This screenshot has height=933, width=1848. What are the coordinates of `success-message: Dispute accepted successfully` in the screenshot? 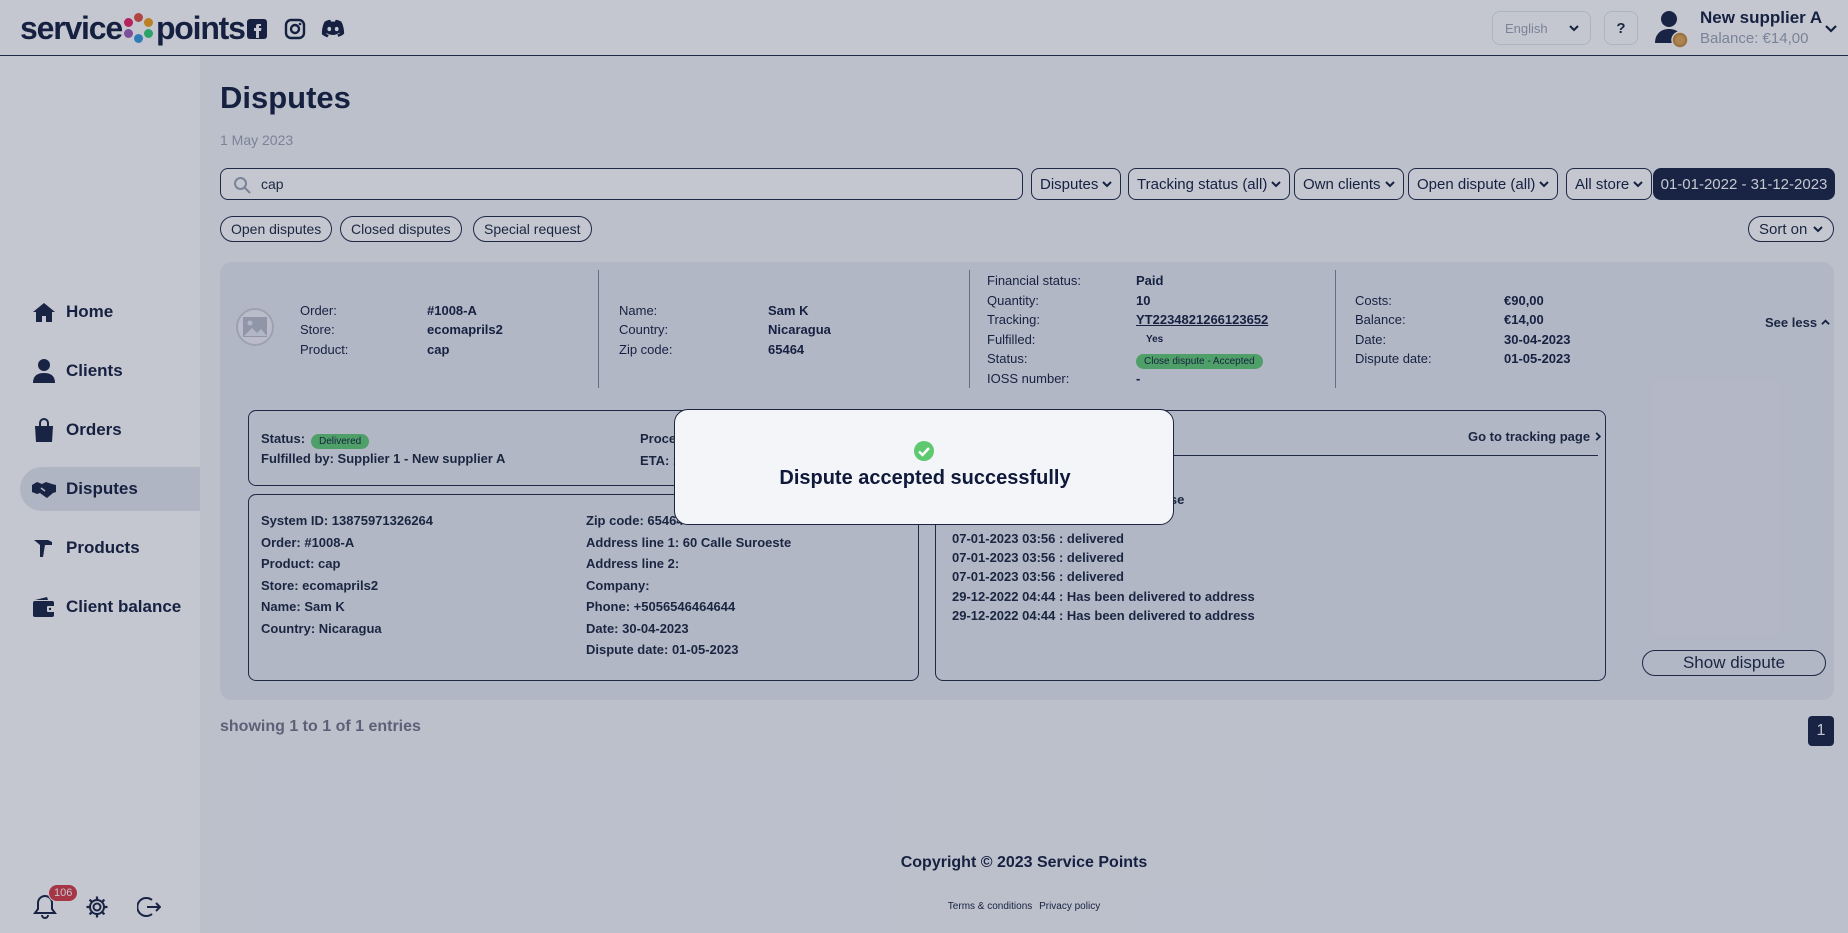 It's located at (925, 478).